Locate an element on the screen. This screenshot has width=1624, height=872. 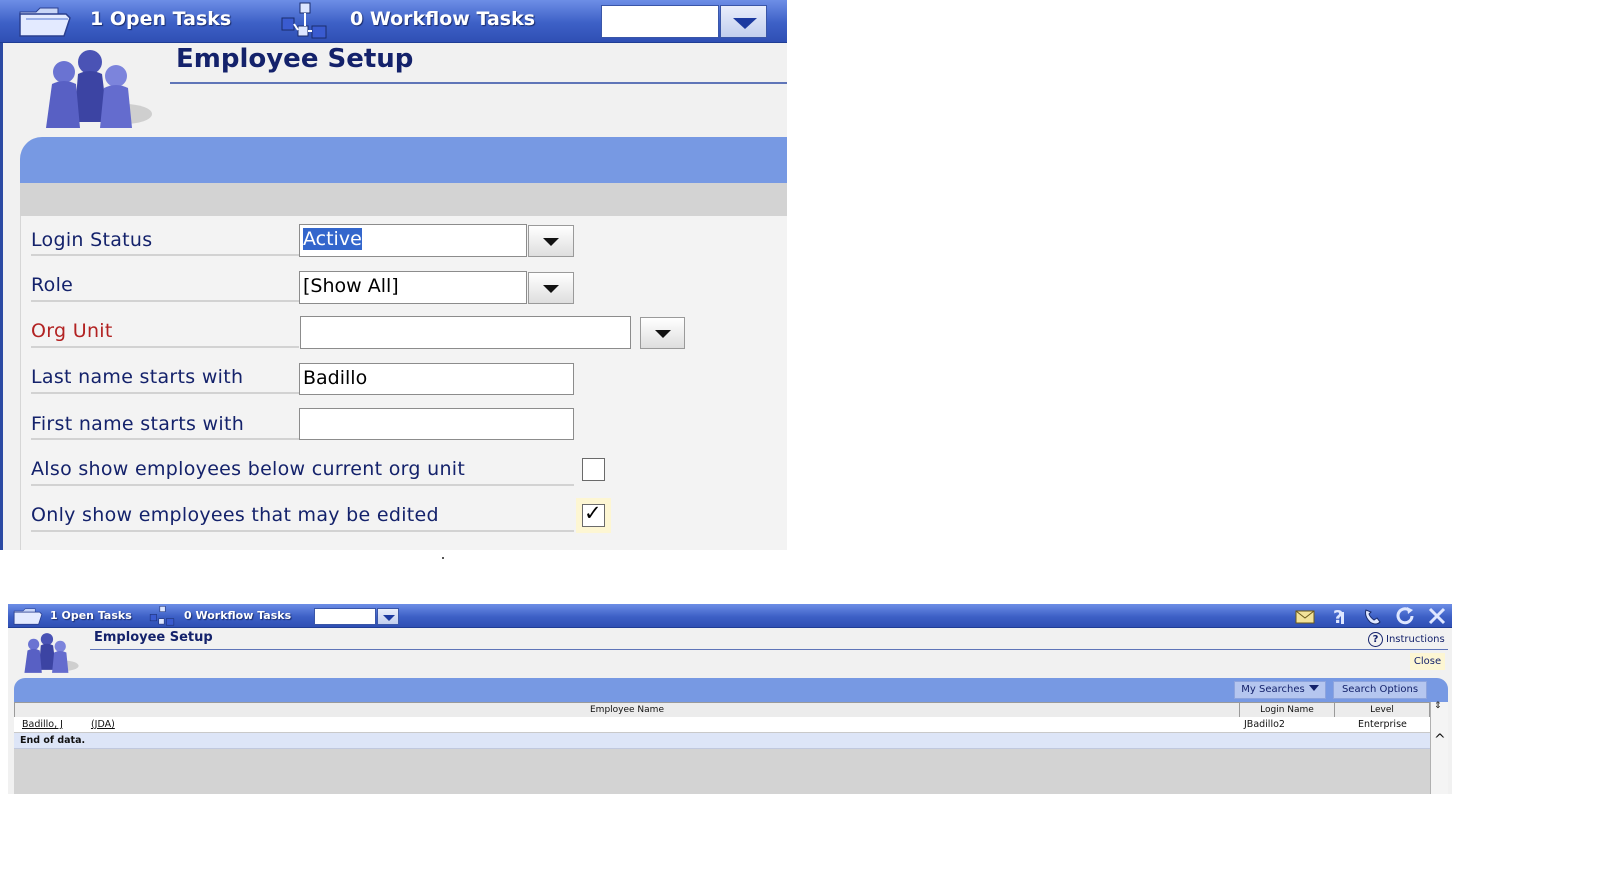
instructions-link: ? Instructions is located at coordinates (1406, 639).